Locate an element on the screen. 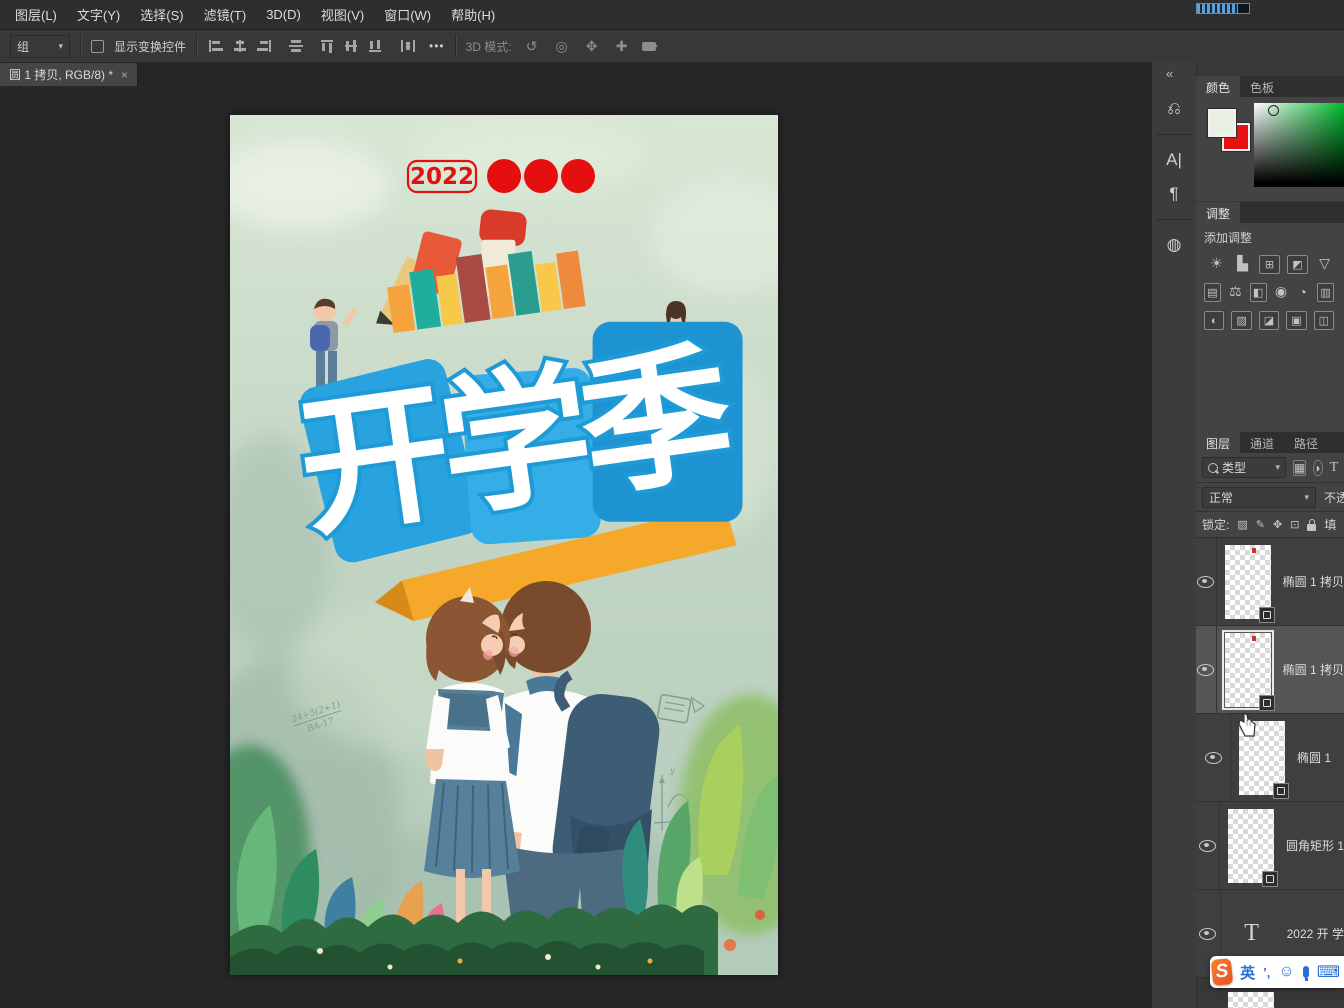 The width and height of the screenshot is (1344, 1008). menu-type: 文字(Y) is located at coordinates (98, 14).